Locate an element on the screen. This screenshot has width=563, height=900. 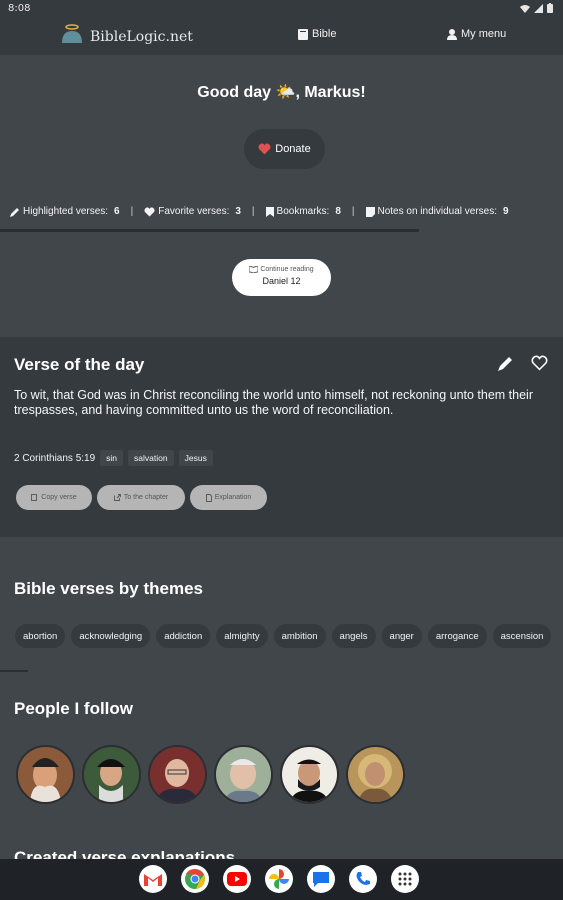
verse-reference: 2 Corinthians 5:19 is located at coordinates (54, 458).